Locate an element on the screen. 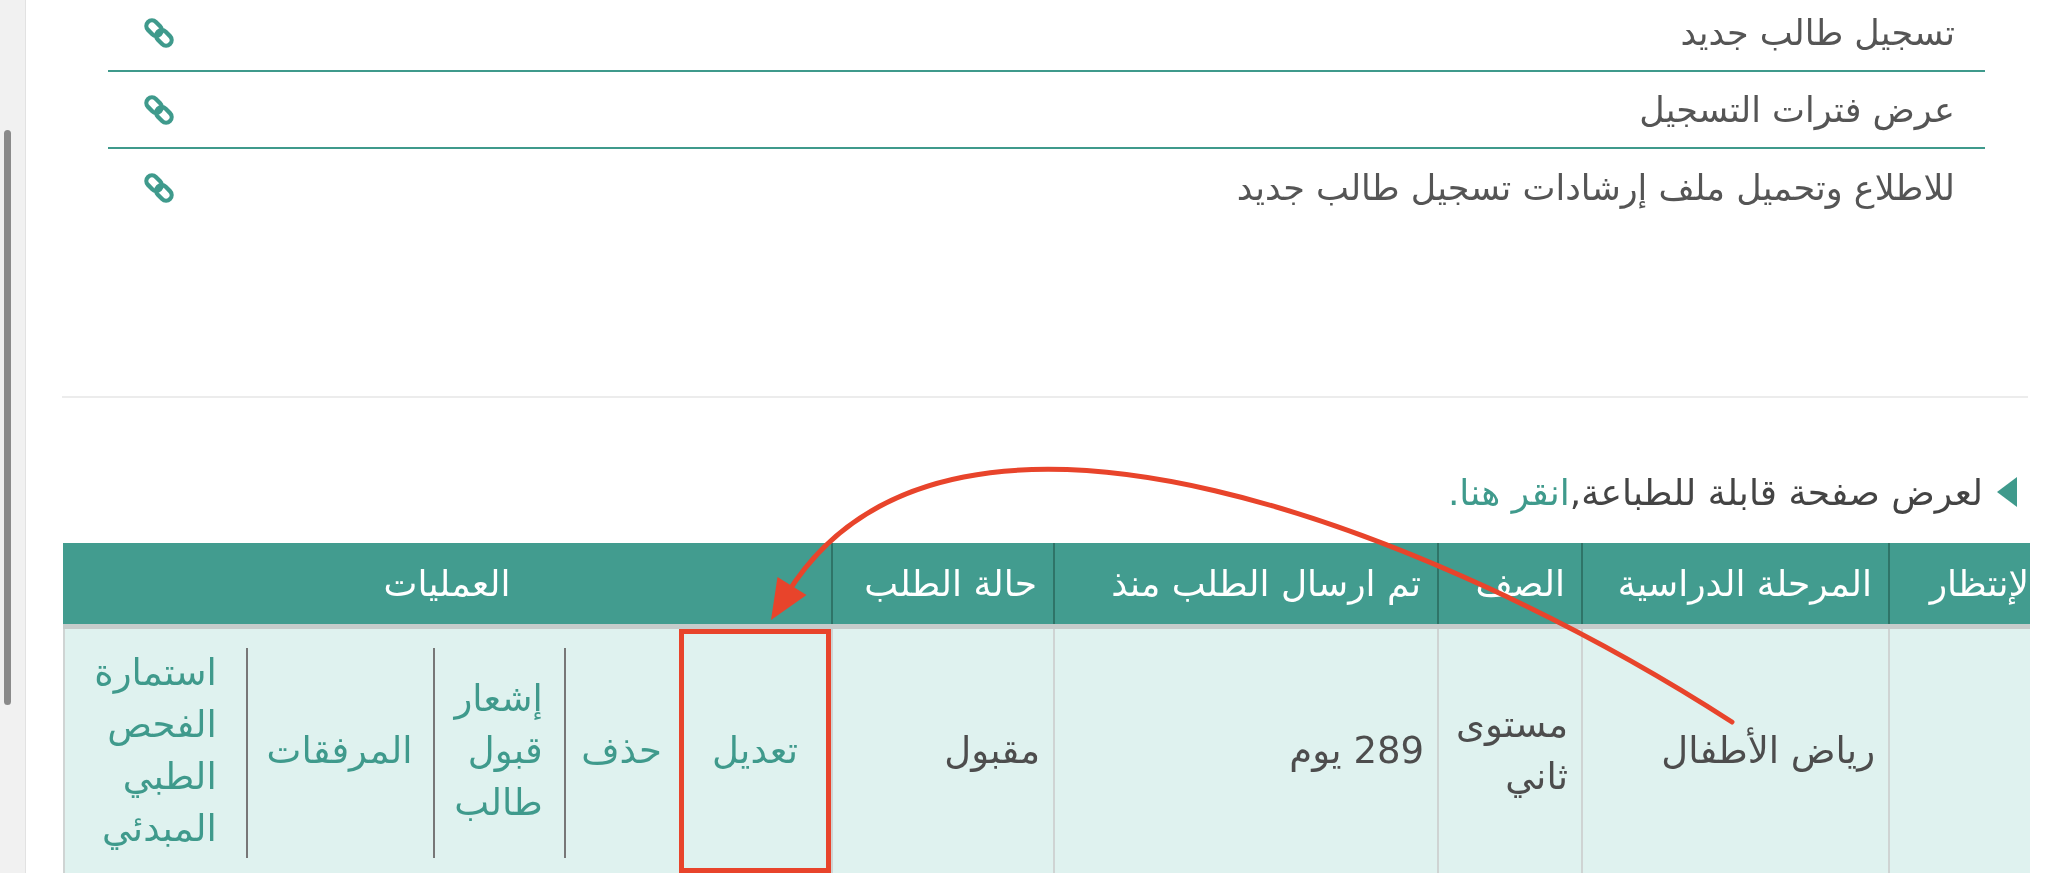  table-cell: مقبول is located at coordinates (942, 751).